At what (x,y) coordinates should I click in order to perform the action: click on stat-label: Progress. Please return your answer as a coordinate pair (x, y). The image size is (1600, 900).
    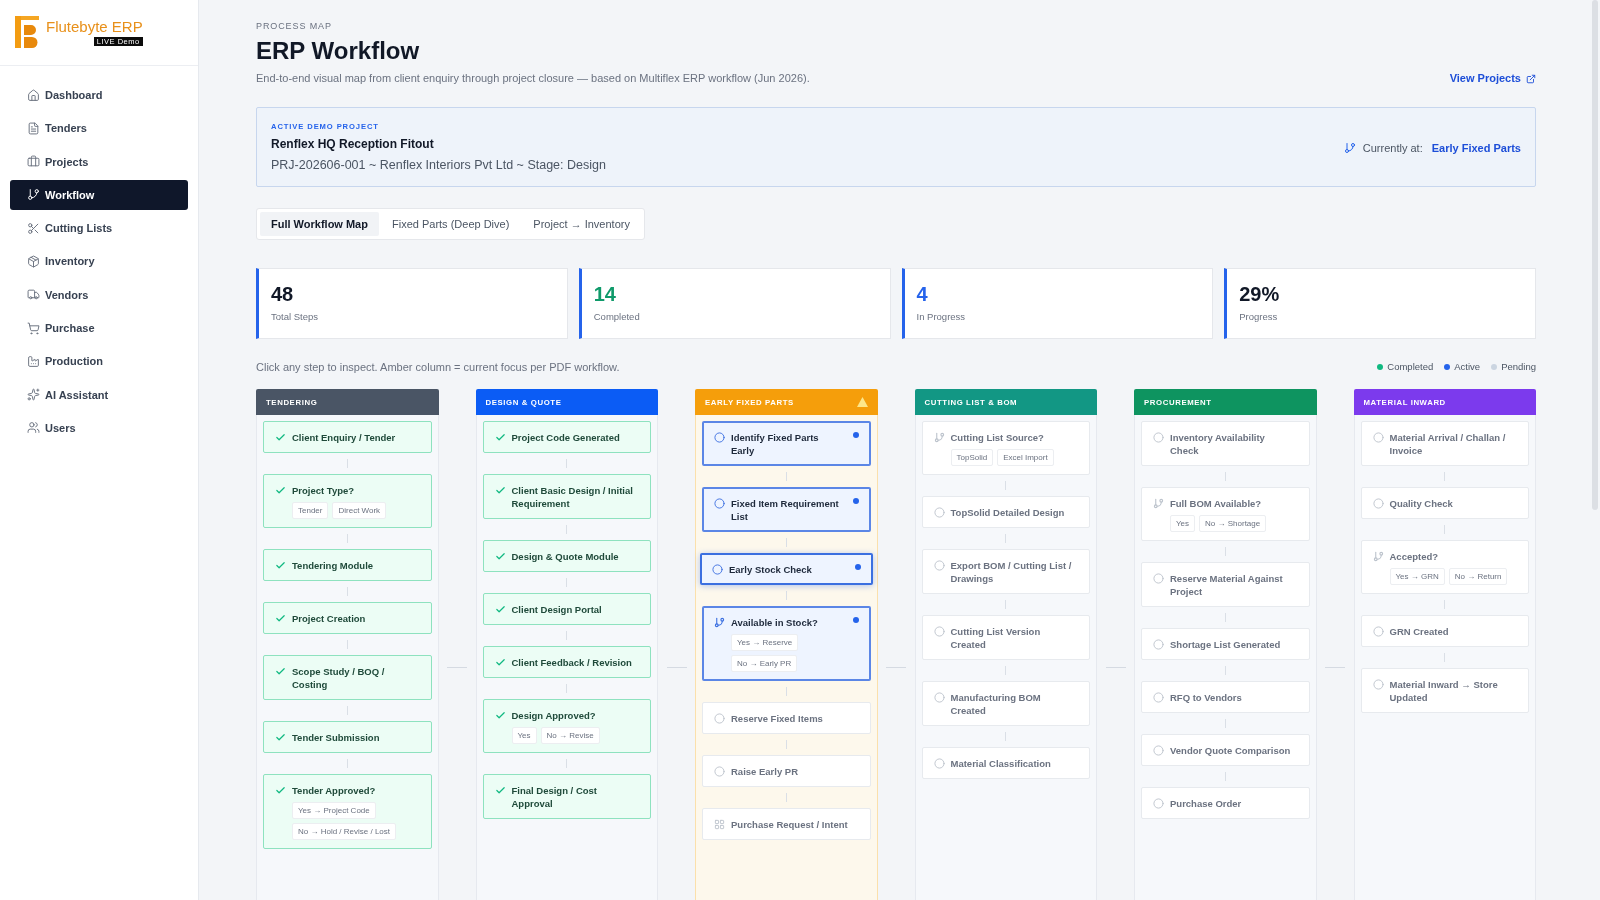
    Looking at the image, I should click on (1258, 317).